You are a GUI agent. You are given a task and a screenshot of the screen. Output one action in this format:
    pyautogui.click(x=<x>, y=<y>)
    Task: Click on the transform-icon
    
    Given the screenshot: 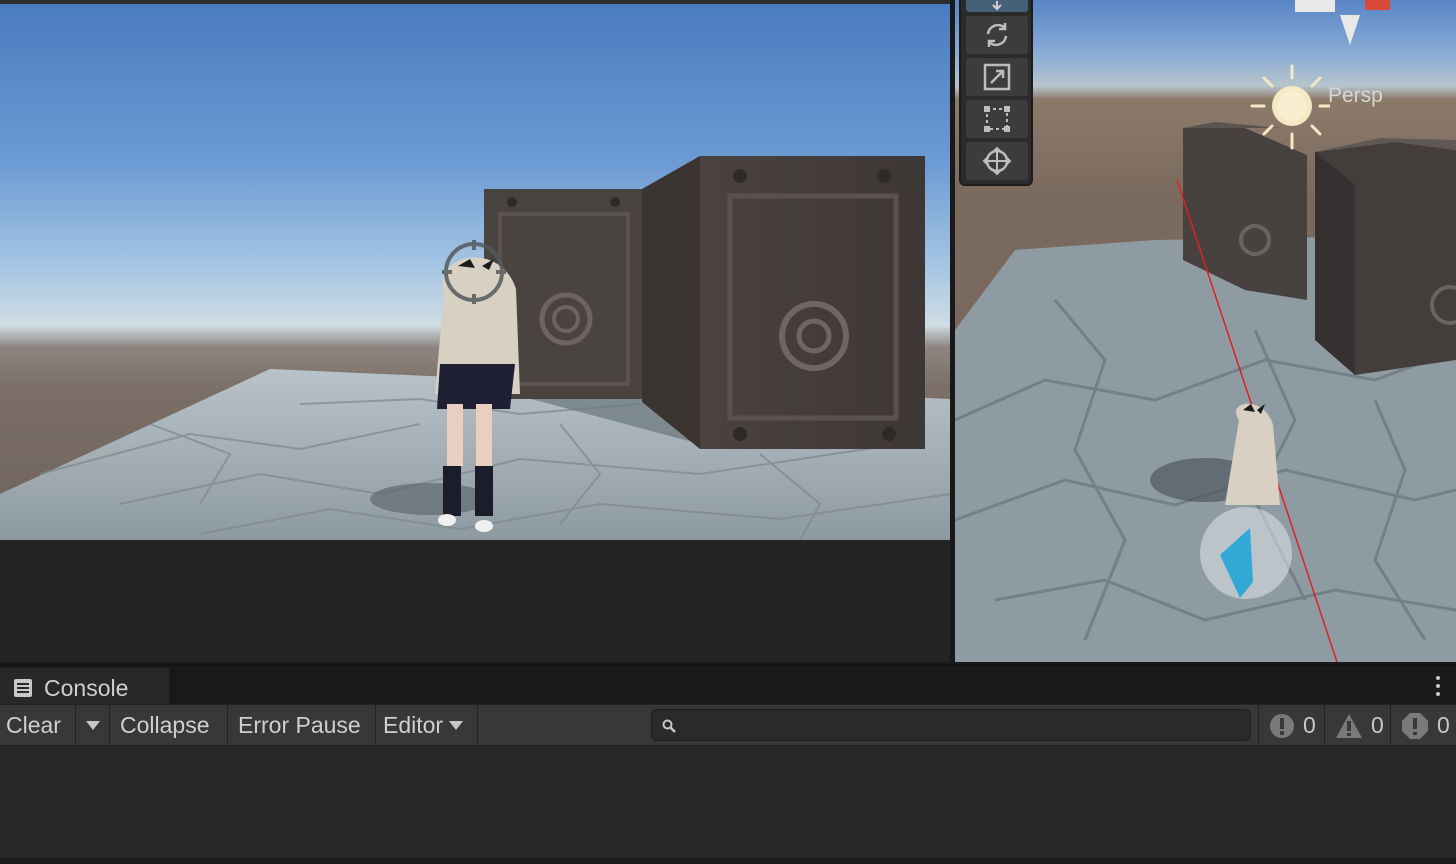 What is the action you would take?
    pyautogui.click(x=997, y=161)
    